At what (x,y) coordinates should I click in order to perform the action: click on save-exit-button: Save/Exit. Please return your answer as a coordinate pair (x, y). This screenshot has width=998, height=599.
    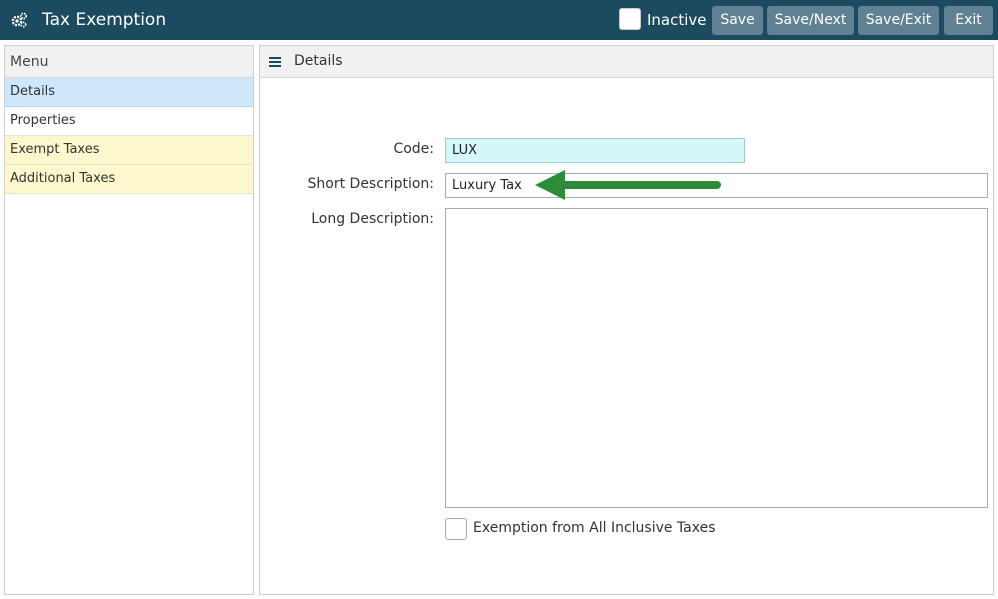
    Looking at the image, I should click on (898, 20).